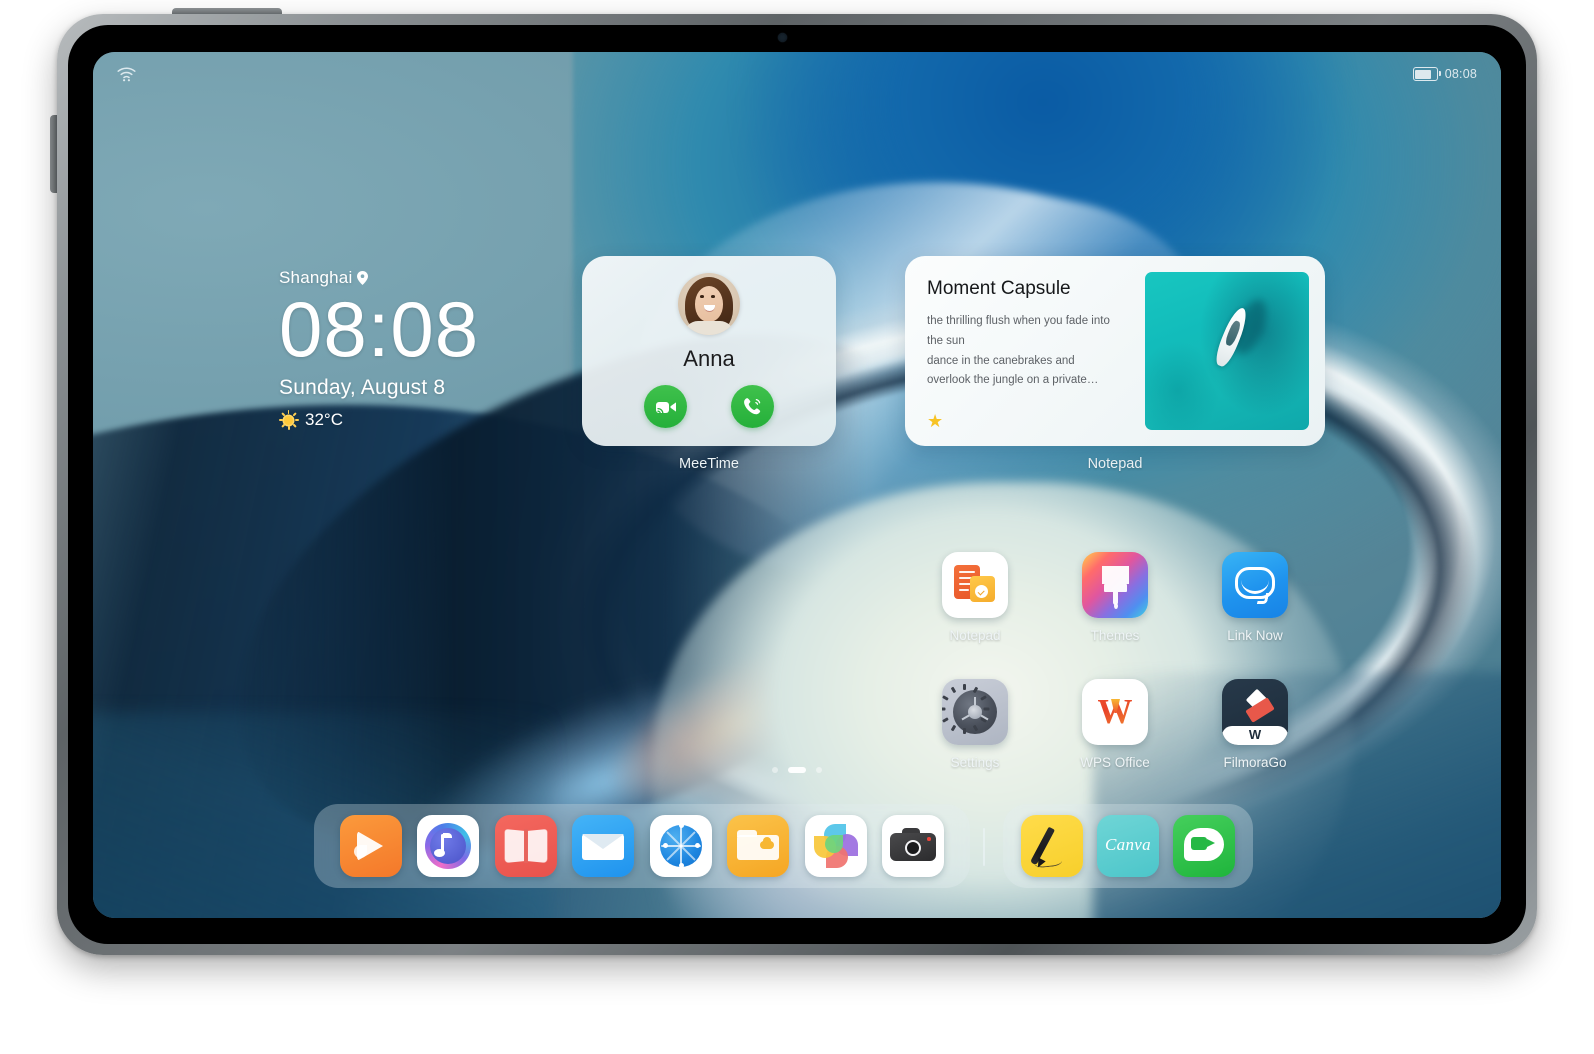 This screenshot has height=1054, width=1594. I want to click on clock-weather-row: 32°C, so click(378, 420).